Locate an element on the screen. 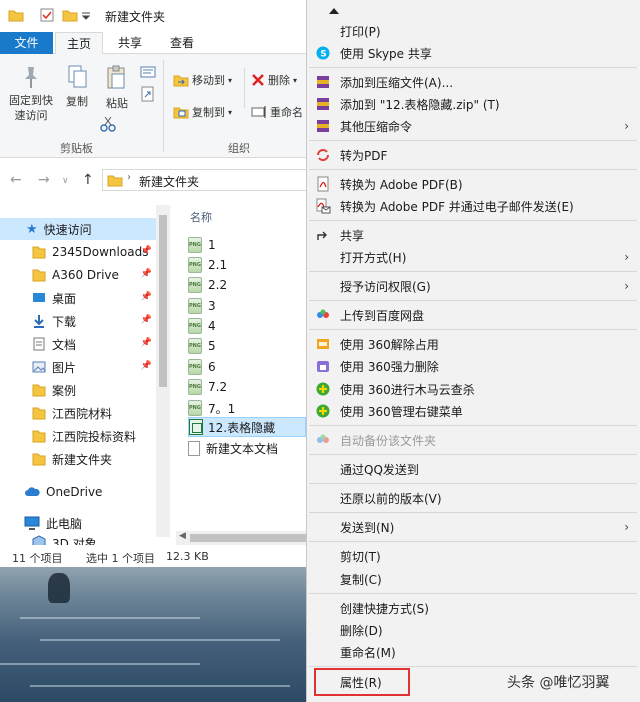  file-item: 5 is located at coordinates (247, 346).